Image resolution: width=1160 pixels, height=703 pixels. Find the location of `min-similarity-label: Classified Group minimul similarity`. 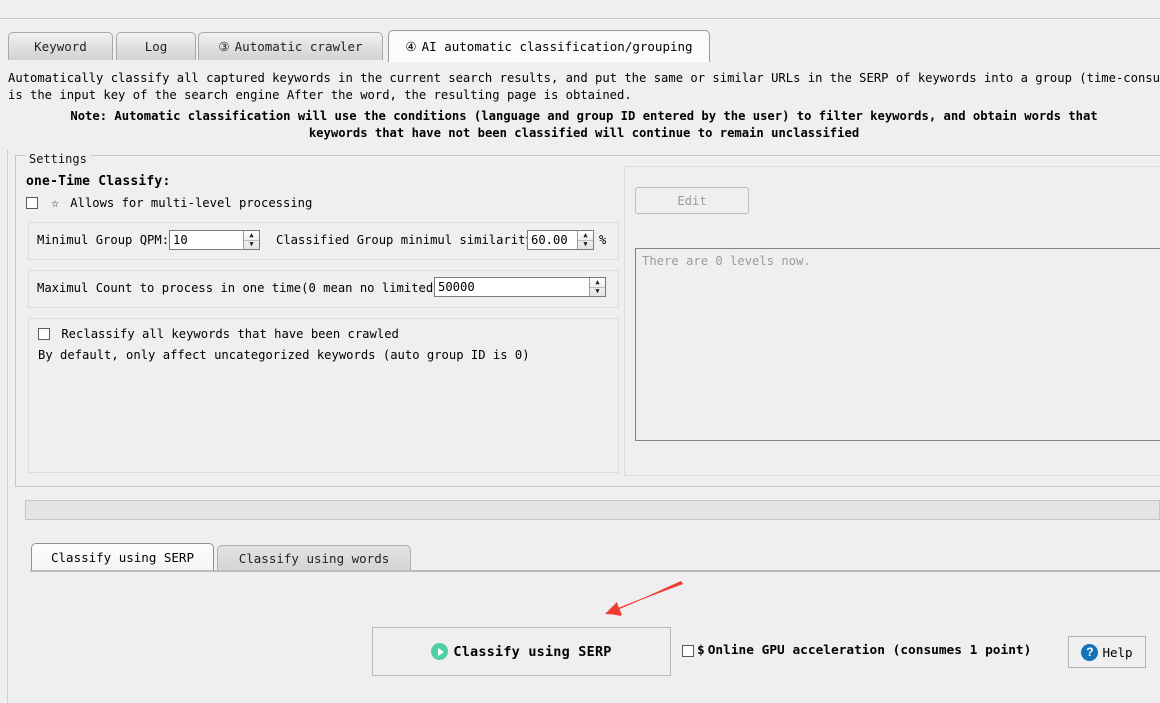

min-similarity-label: Classified Group minimul similarity is located at coordinates (404, 240).